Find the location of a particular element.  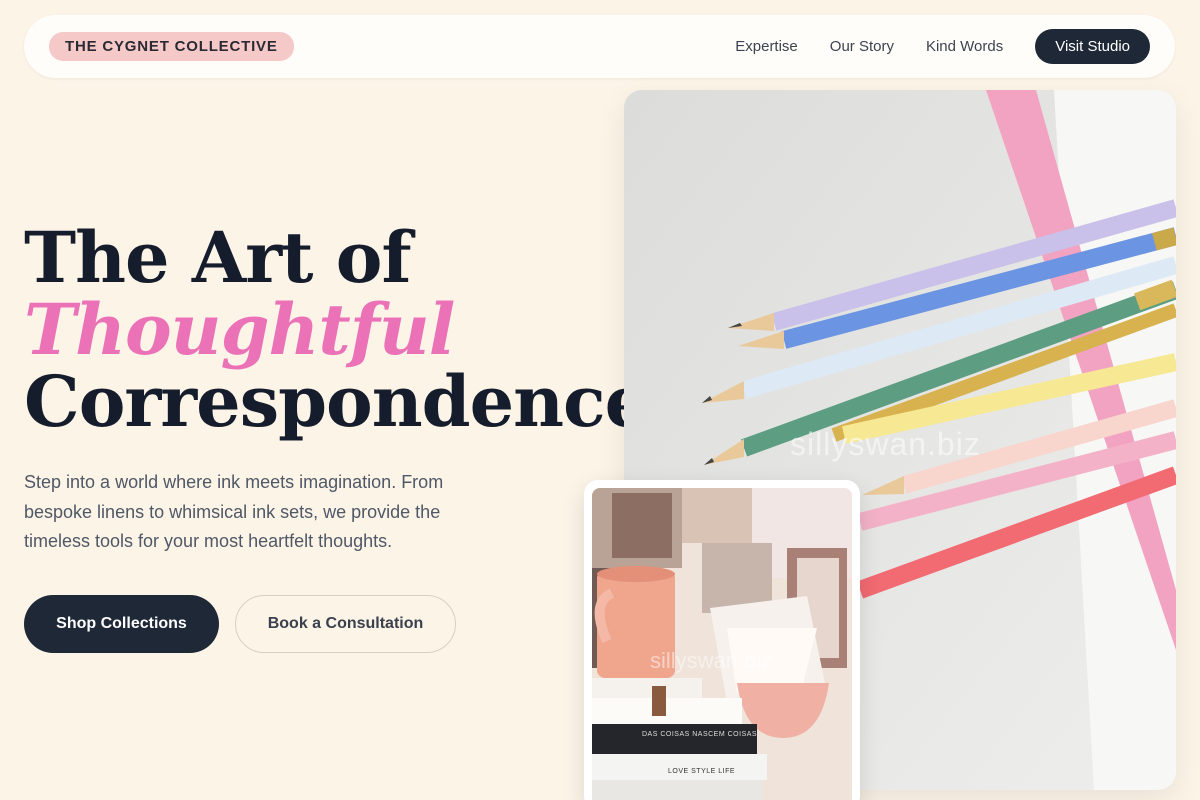

mug-books-illustration is located at coordinates (722, 644).